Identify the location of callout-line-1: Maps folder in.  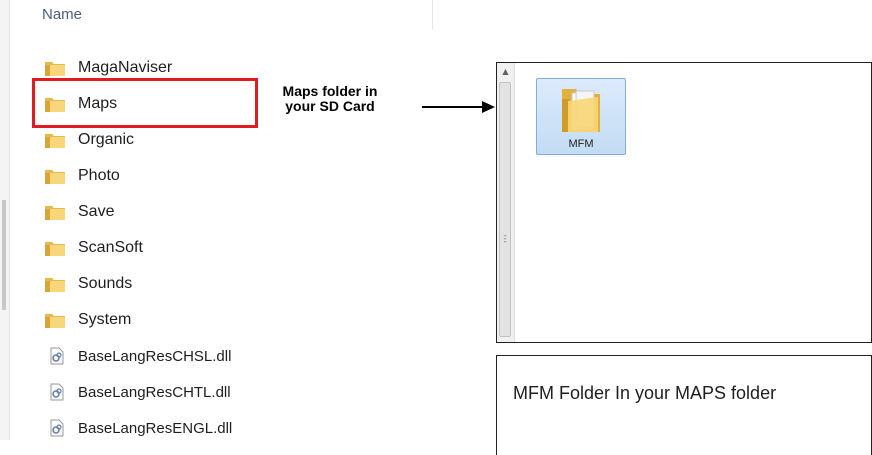
(330, 91).